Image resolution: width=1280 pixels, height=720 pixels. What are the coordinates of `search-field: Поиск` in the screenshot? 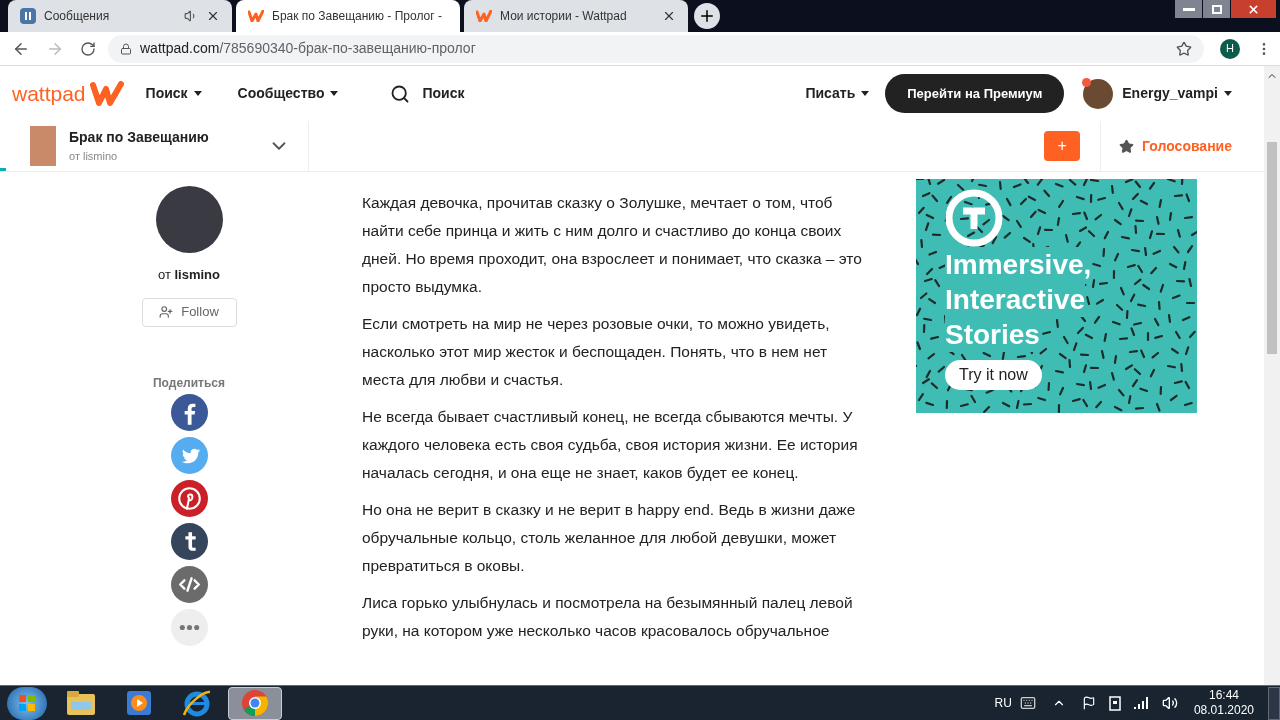 It's located at (427, 93).